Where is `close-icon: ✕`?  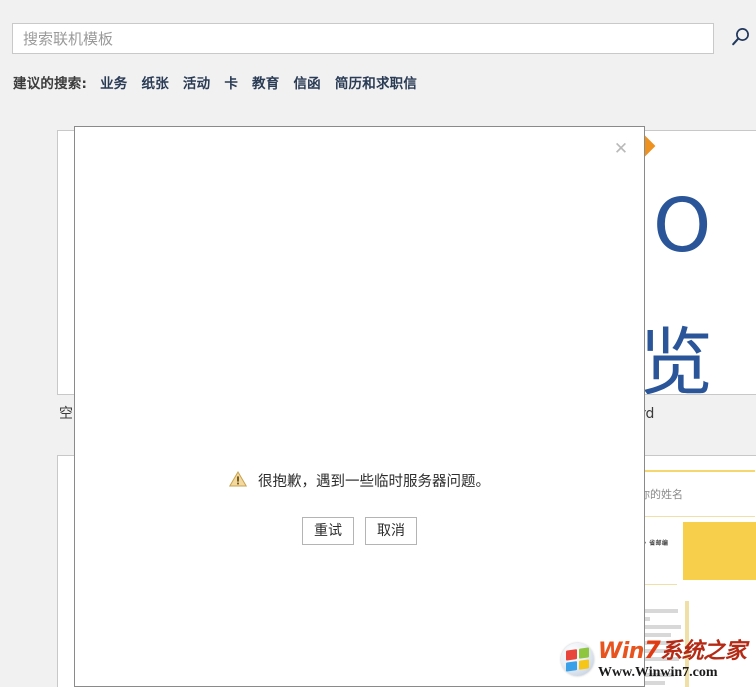
close-icon: ✕ is located at coordinates (621, 149).